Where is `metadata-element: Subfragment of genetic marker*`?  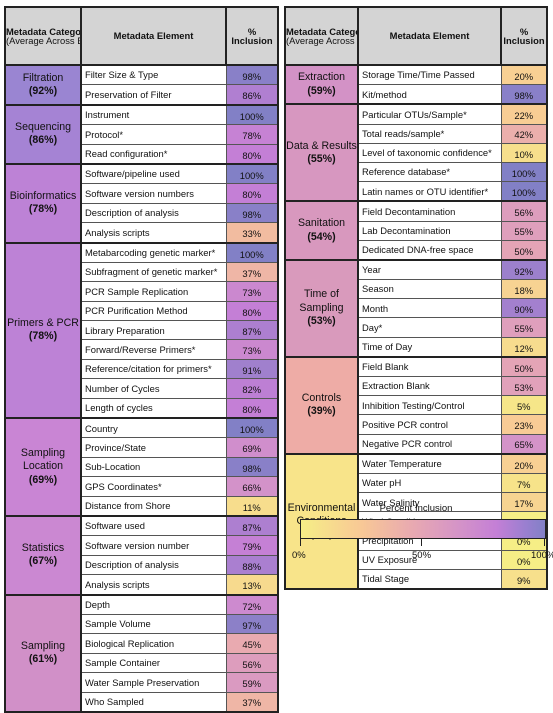
metadata-element: Subfragment of genetic marker* is located at coordinates (153, 272).